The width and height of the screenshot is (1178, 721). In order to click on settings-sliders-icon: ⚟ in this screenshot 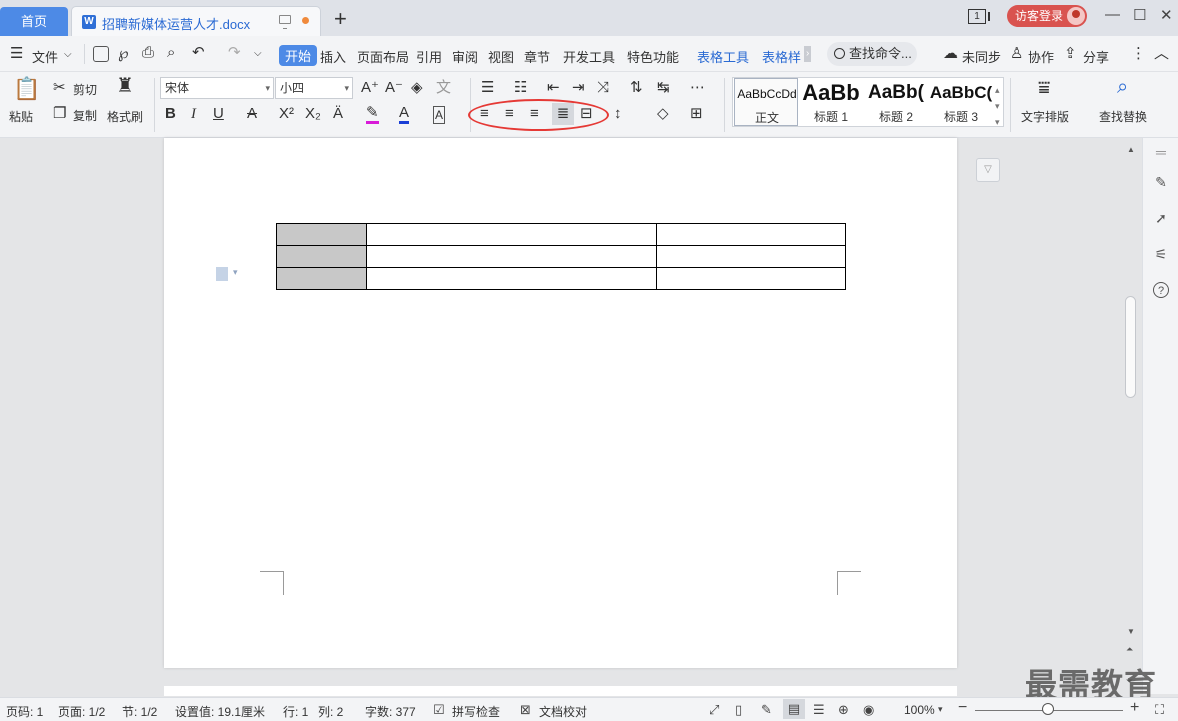, I will do `click(1161, 254)`.